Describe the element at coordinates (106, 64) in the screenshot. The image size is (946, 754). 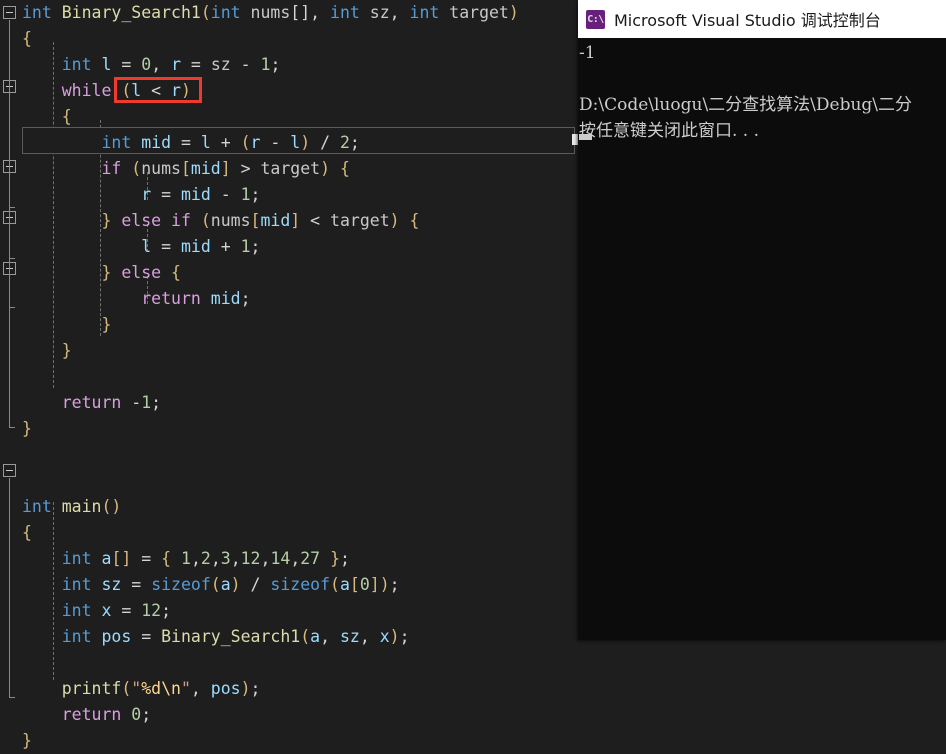
I see `code-token: l` at that location.